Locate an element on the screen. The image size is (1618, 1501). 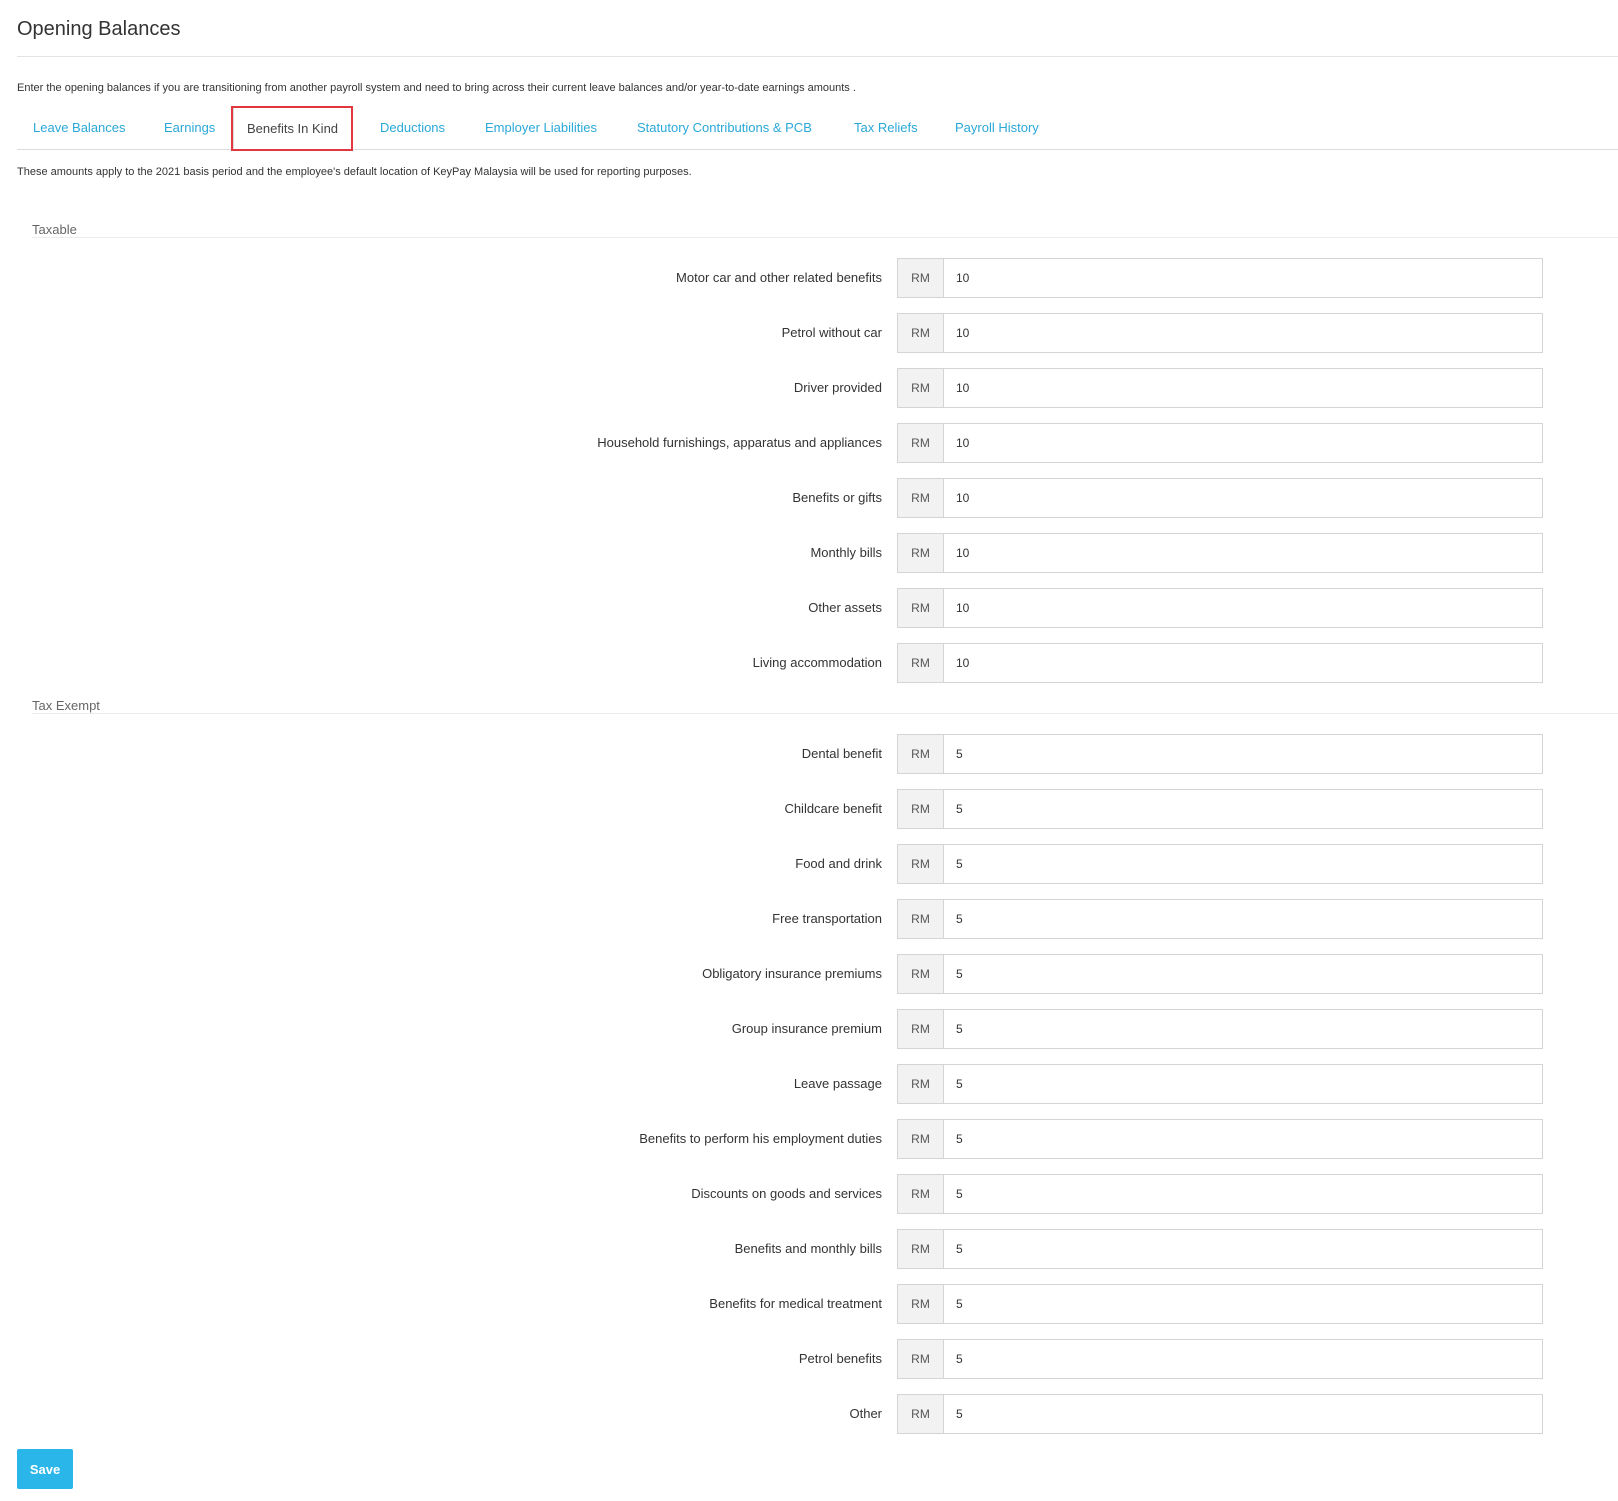
field-row-benefits-for-medical-treatment: Benefits for medical treatment RM is located at coordinates (809, 1304).